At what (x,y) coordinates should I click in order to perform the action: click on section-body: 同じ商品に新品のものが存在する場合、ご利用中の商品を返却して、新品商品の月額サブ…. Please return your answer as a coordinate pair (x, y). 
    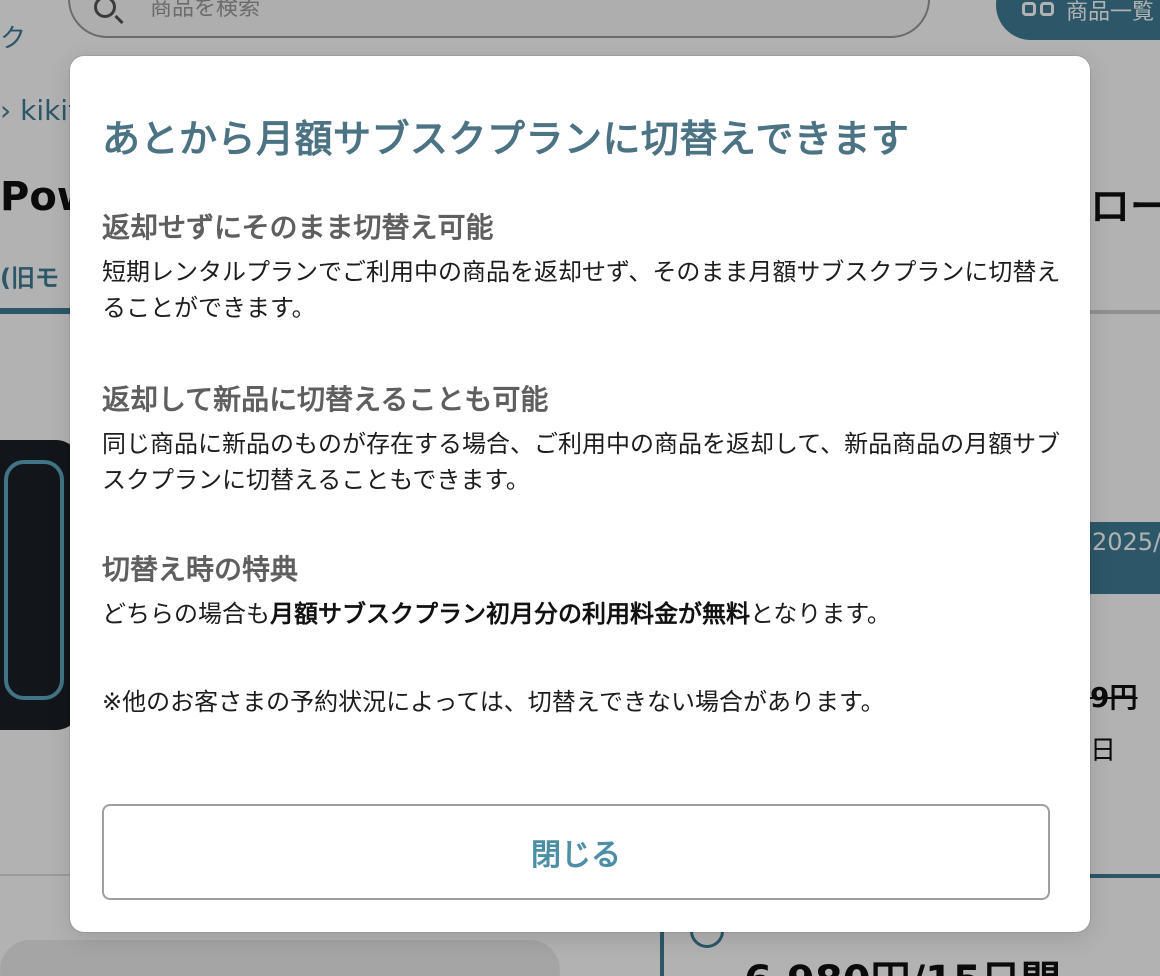
    Looking at the image, I should click on (581, 462).